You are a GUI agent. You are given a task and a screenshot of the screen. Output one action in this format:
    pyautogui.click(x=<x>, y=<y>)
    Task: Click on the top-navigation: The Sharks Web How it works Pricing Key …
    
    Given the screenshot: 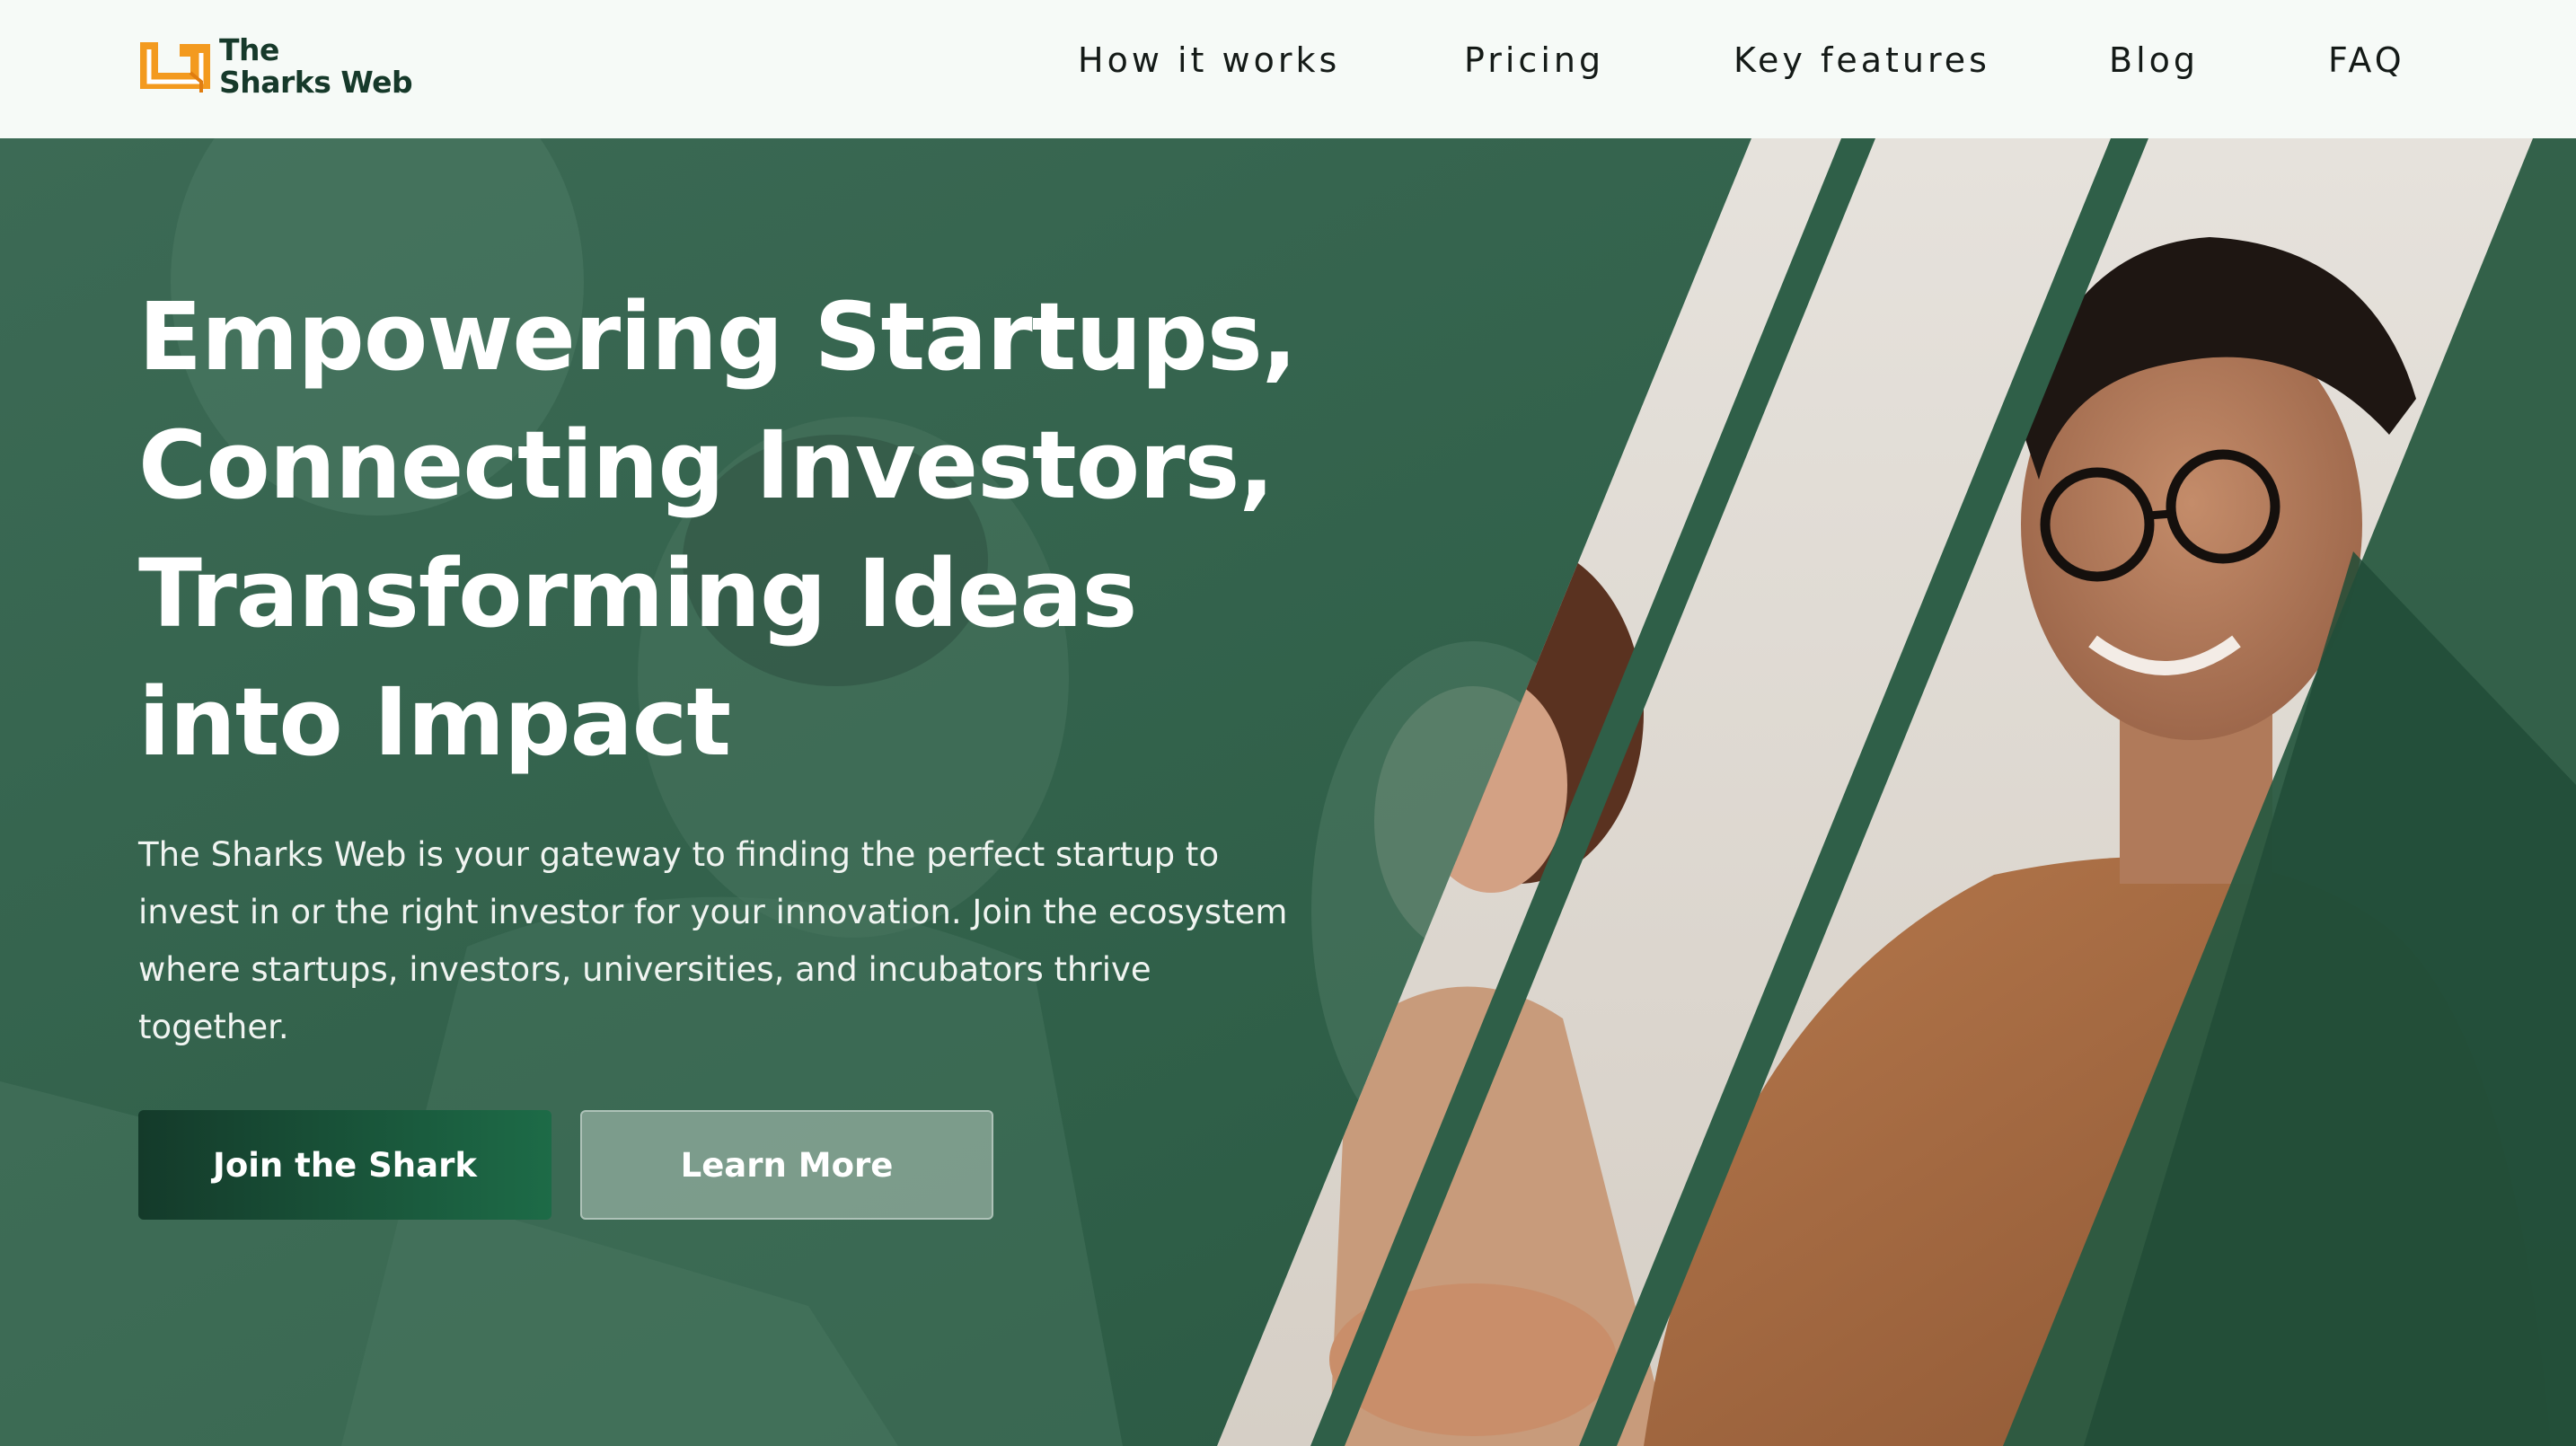 What is the action you would take?
    pyautogui.click(x=1288, y=69)
    